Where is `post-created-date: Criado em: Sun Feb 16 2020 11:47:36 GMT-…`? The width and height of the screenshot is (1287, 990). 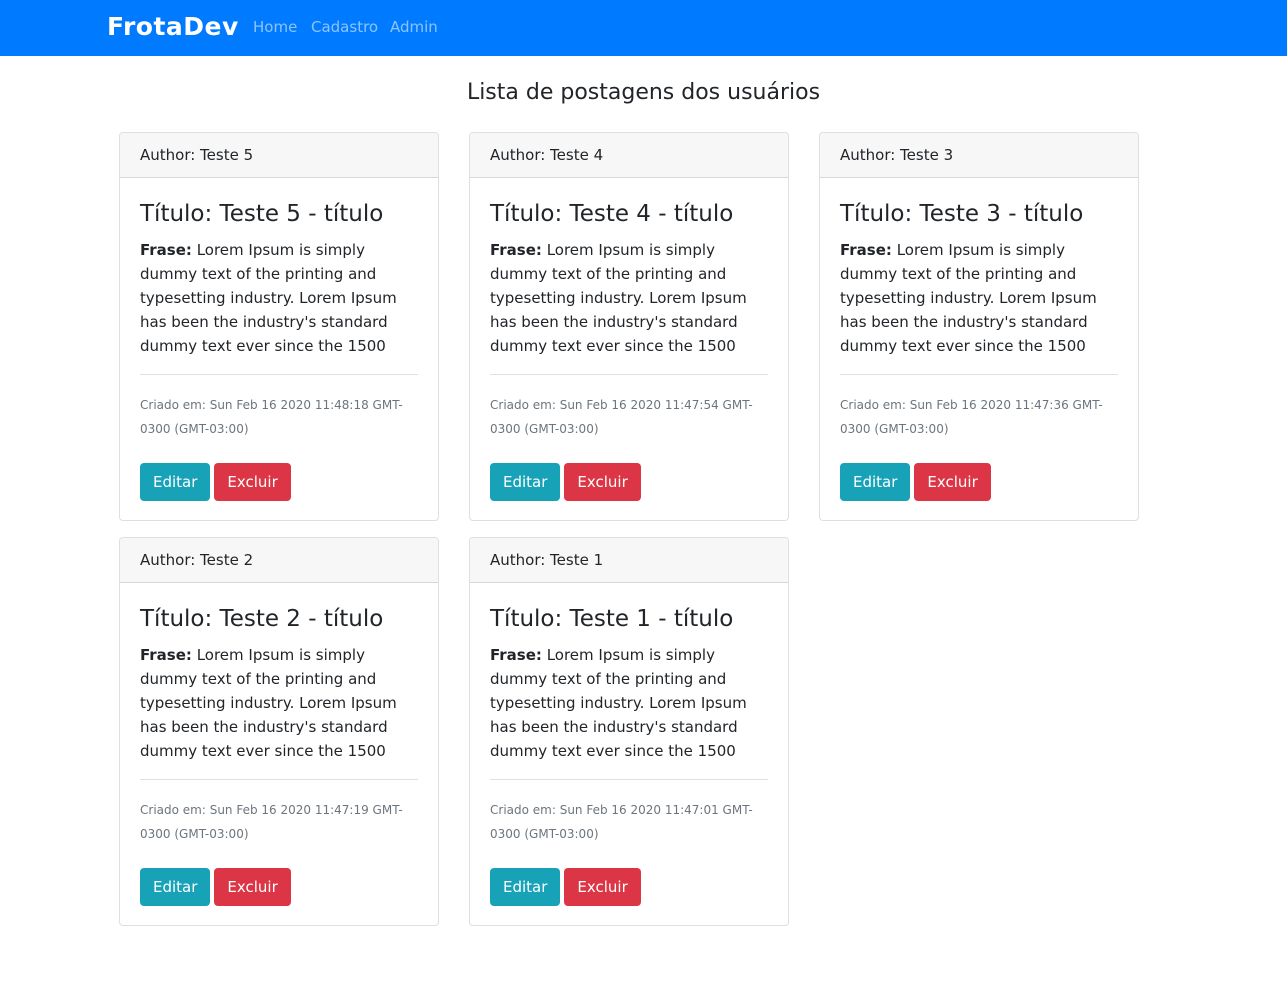
post-created-date: Criado em: Sun Feb 16 2020 11:47:36 GMT-… is located at coordinates (971, 417).